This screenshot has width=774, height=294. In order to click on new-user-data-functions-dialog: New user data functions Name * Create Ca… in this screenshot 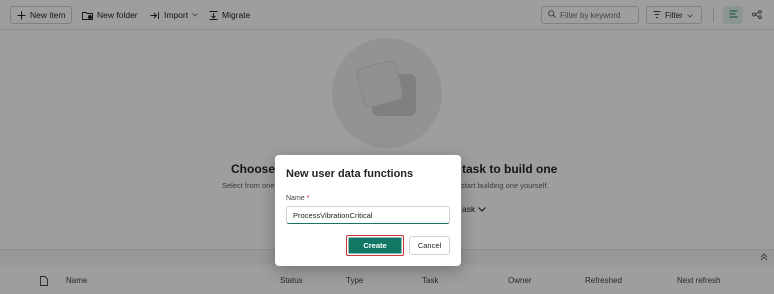, I will do `click(368, 210)`.